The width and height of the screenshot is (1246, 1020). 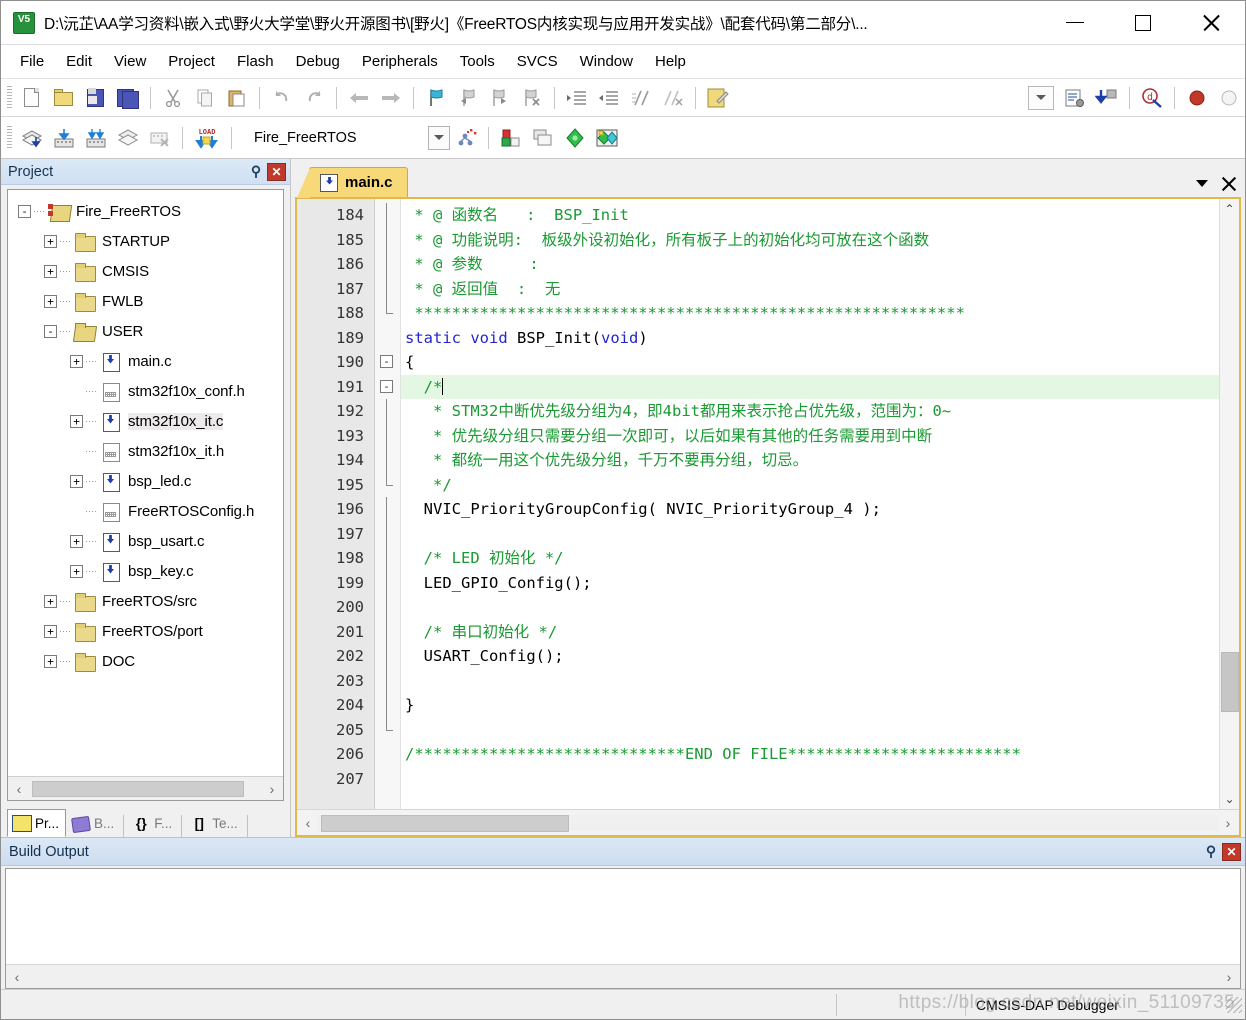 I want to click on save-all-icon, so click(x=128, y=98).